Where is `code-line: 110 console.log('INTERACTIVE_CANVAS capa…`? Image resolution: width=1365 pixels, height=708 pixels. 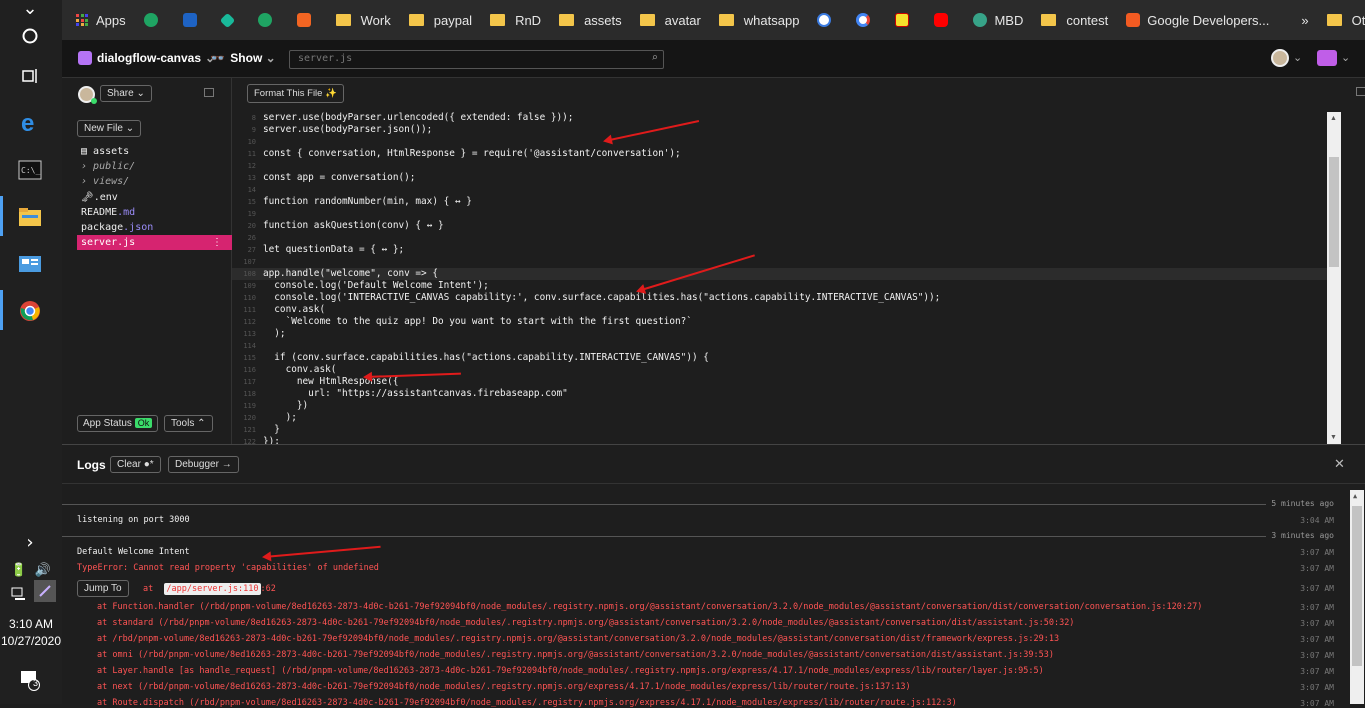
code-line: 110 console.log('INTERACTIVE_CANVAS capa… is located at coordinates (779, 298).